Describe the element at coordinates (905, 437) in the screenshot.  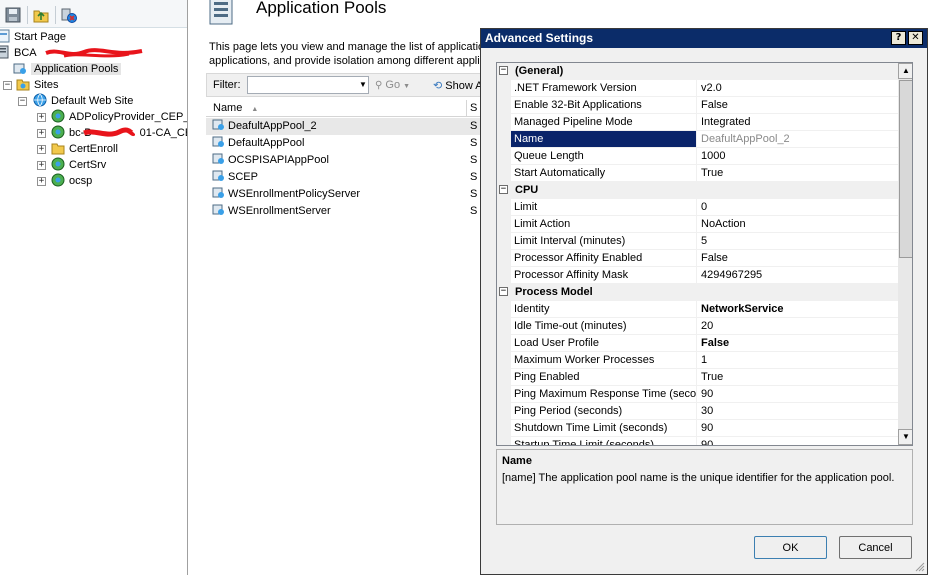
I see `scroll-down-icon: ▼` at that location.